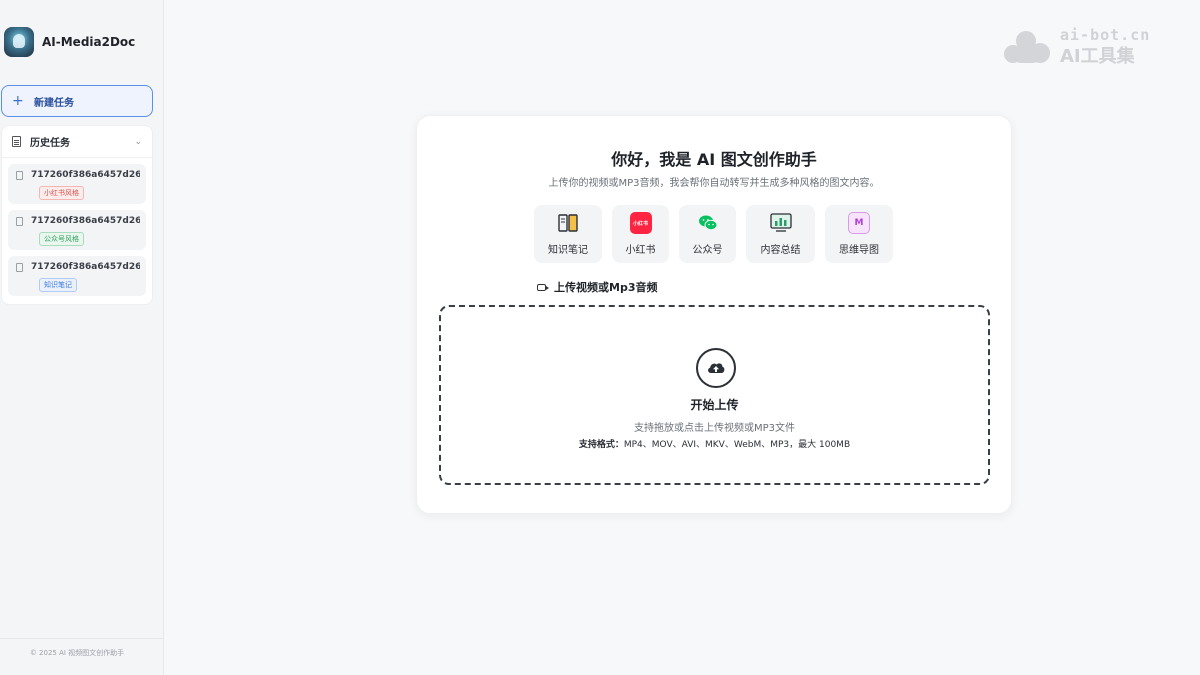  What do you see at coordinates (77, 276) in the screenshot?
I see `history-item: 717260f386a6457d26... 知识笔记` at bounding box center [77, 276].